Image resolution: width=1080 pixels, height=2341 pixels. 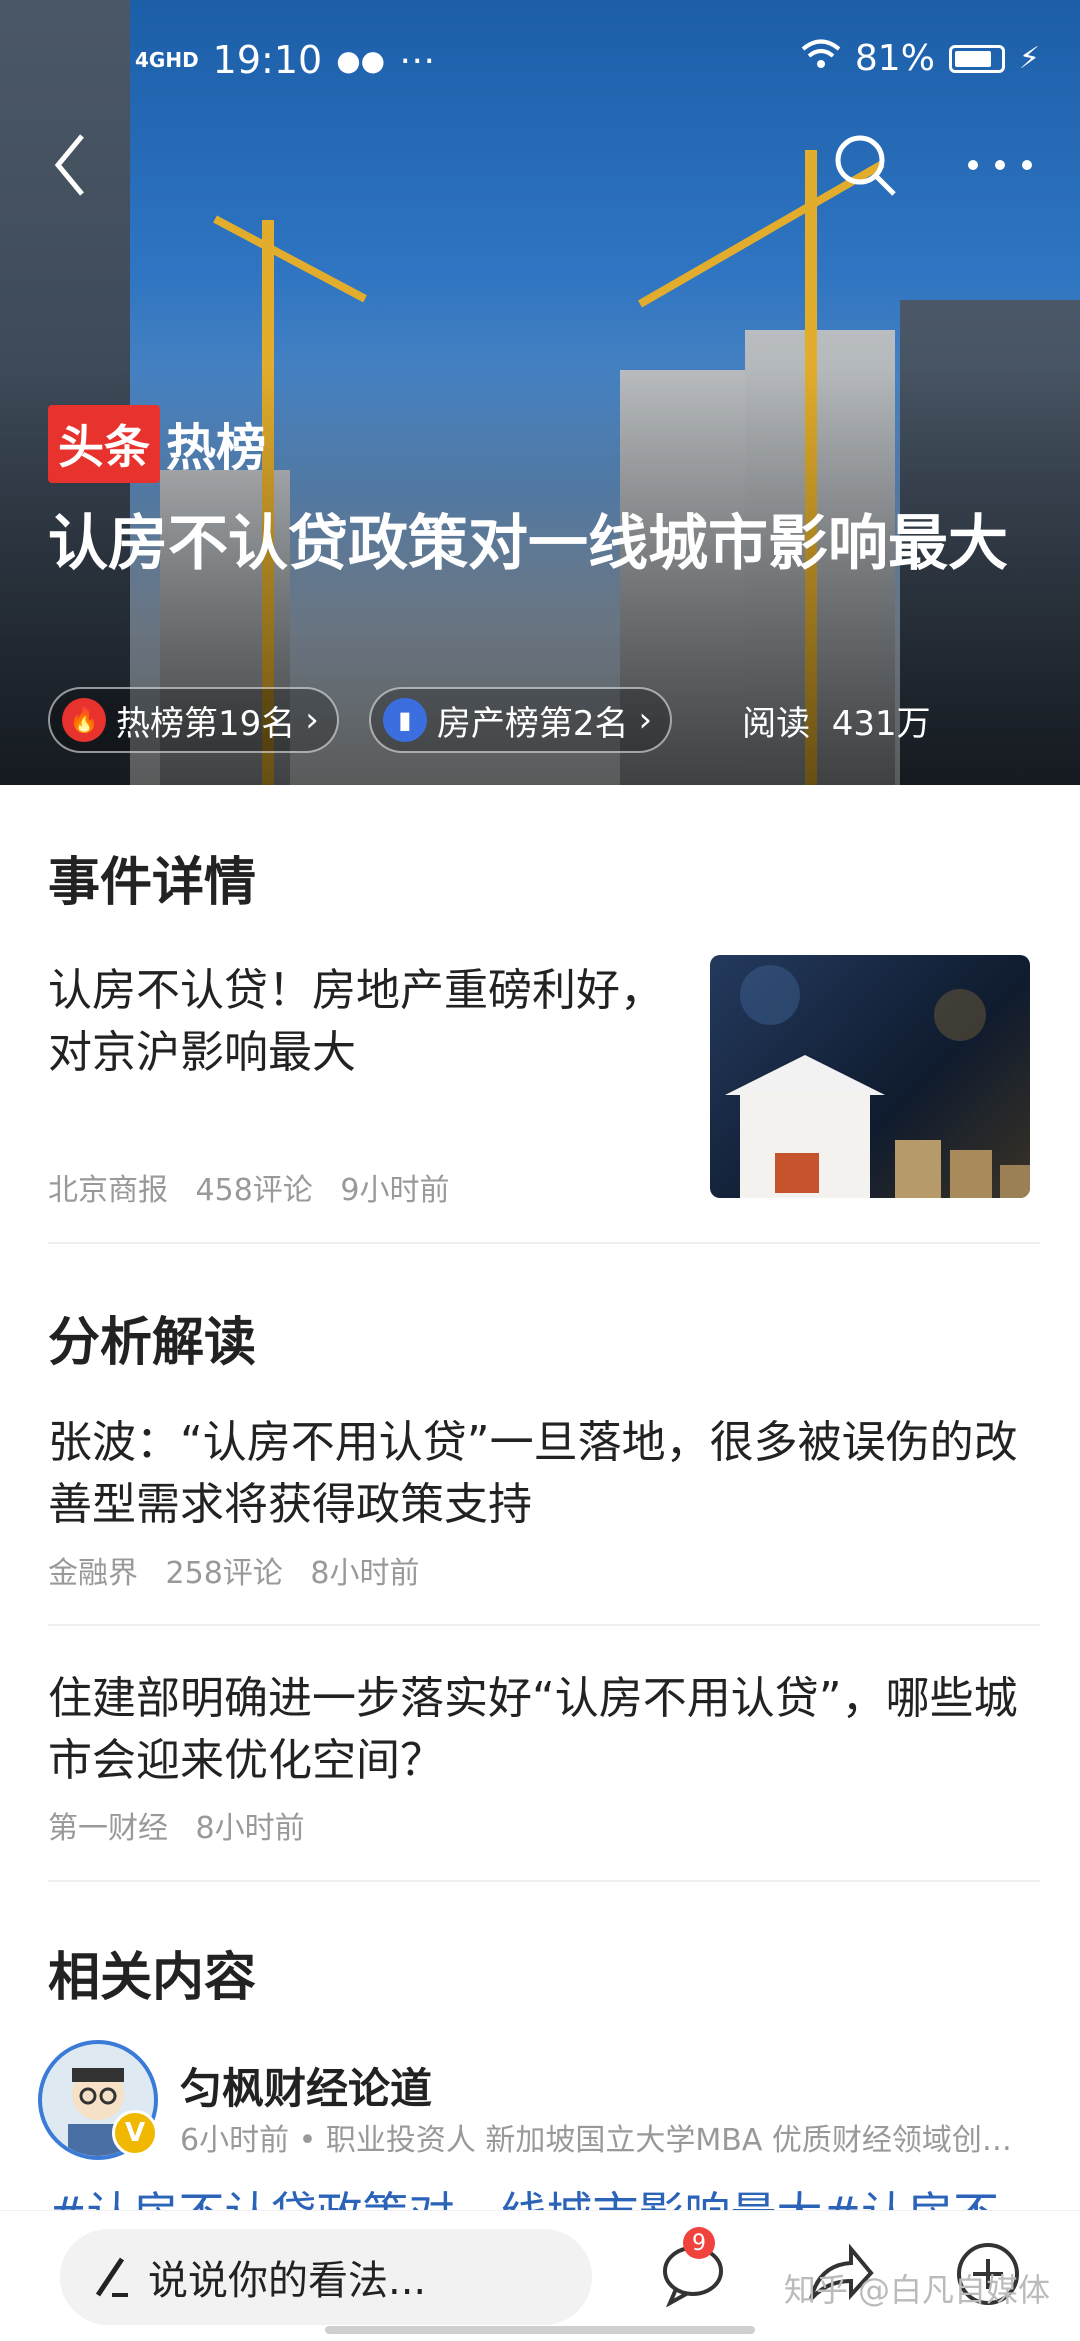 What do you see at coordinates (1000, 165) in the screenshot?
I see `more-dots-icon` at bounding box center [1000, 165].